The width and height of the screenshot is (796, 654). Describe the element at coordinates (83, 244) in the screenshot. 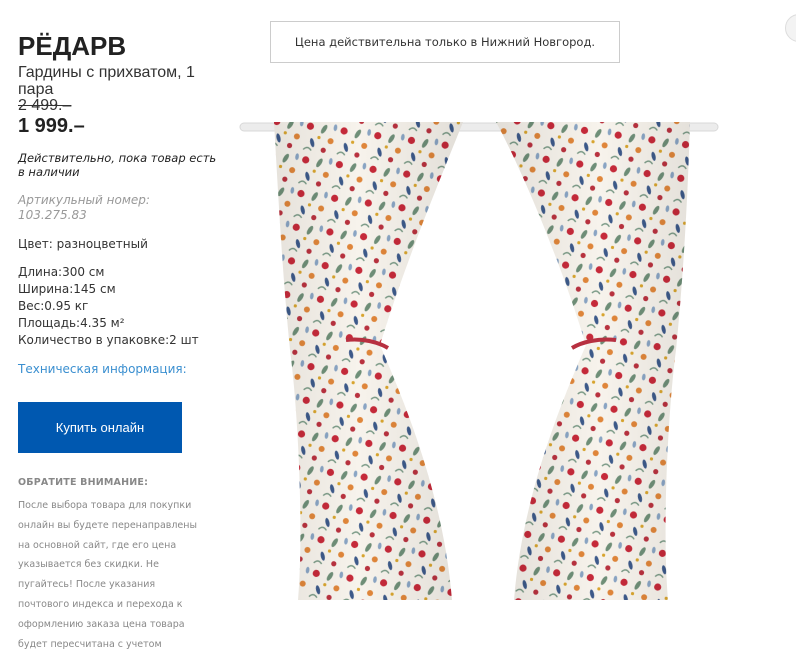

I see `product-color: Цвет: разноцветный` at that location.